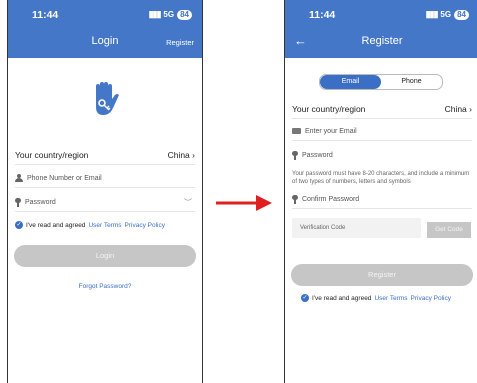 Image resolution: width=477 pixels, height=383 pixels. I want to click on arrow-right-icon, so click(244, 203).